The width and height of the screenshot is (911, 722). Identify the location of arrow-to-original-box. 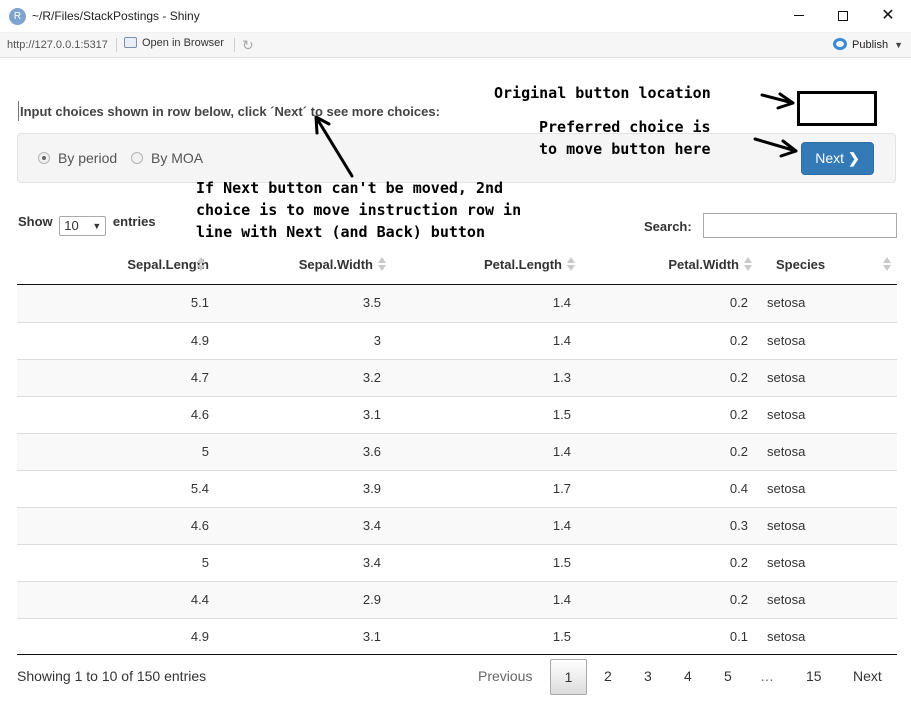
(777, 101).